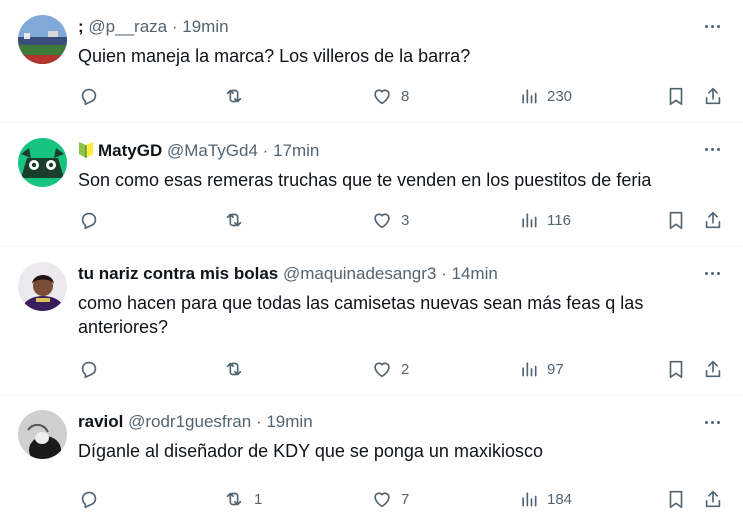 The image size is (743, 526). Describe the element at coordinates (555, 369) in the screenshot. I see `views-count: 97` at that location.